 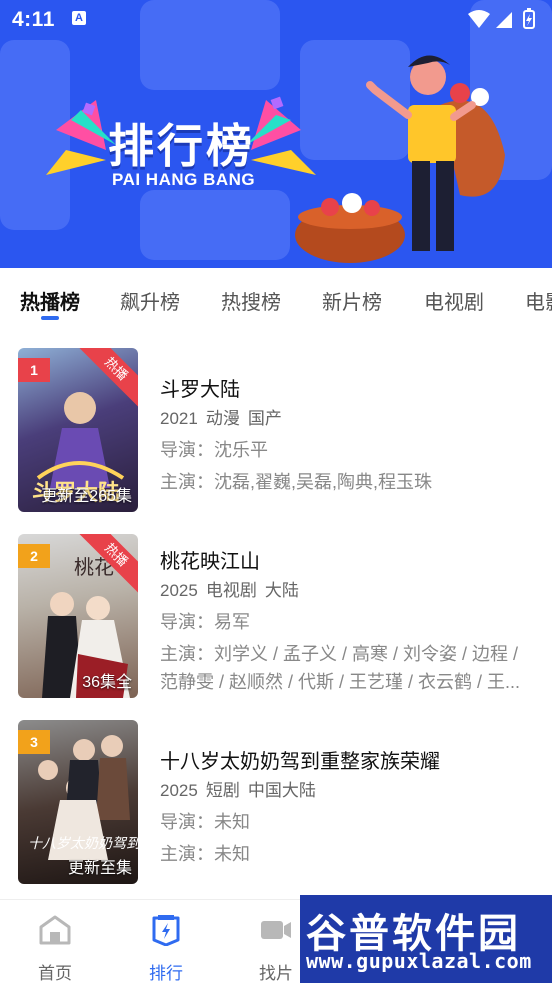 I want to click on item-cast: 主演：刘学义 / 孟子义 / 高寒 / 刘令姿 / 边程 /, so click(x=339, y=654).